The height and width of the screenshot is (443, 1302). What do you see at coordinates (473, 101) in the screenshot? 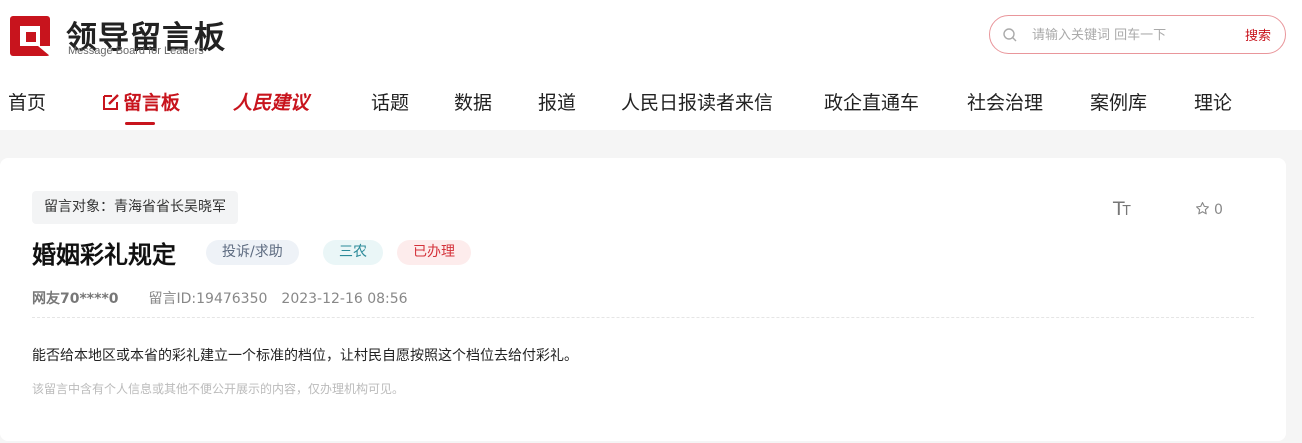
I see `nav-item-data: 数据` at bounding box center [473, 101].